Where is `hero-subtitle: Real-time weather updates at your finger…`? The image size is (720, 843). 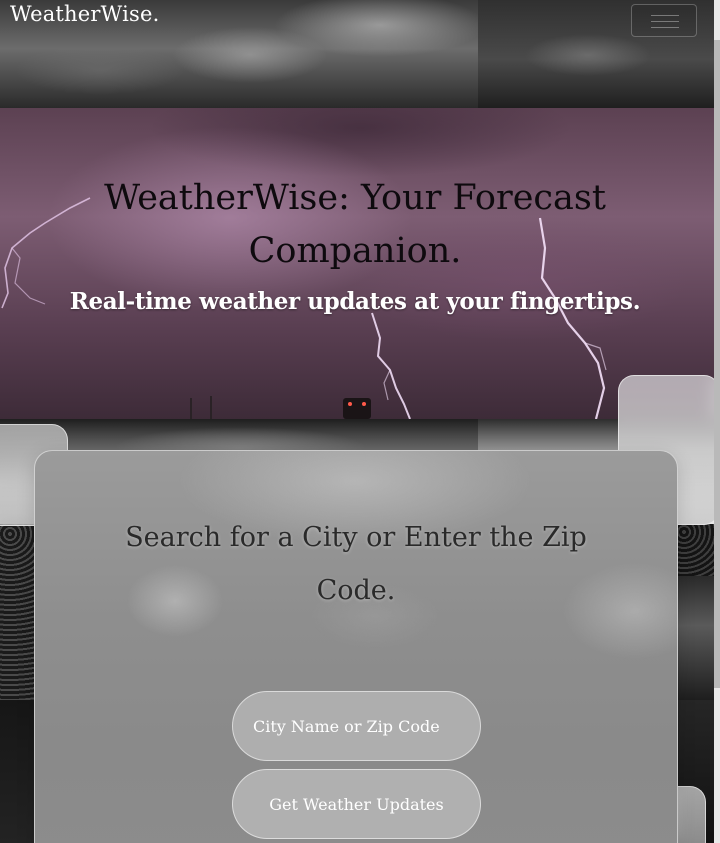 hero-subtitle: Real-time weather updates at your finger… is located at coordinates (355, 301).